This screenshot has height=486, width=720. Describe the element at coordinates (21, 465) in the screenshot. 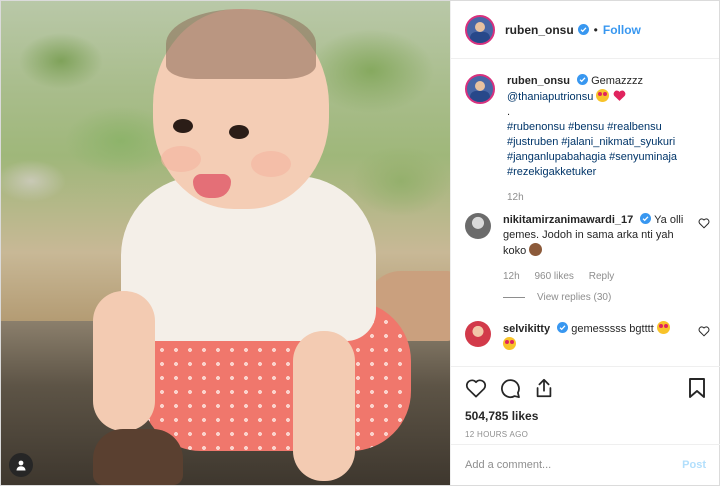

I see `user-tag-icon` at that location.